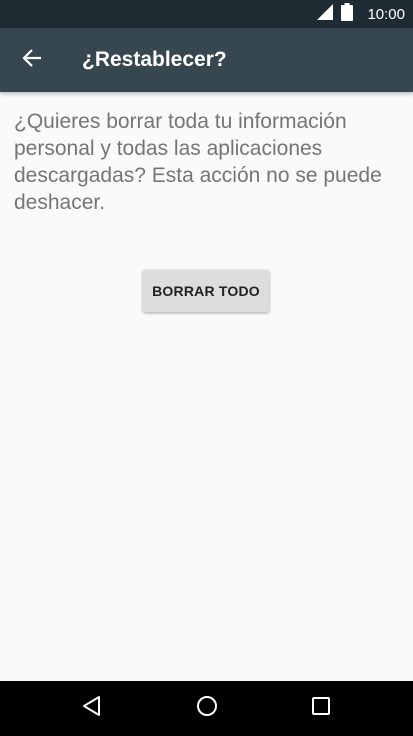 The height and width of the screenshot is (736, 413). Describe the element at coordinates (386, 14) in the screenshot. I see `status-time: 10:00` at that location.